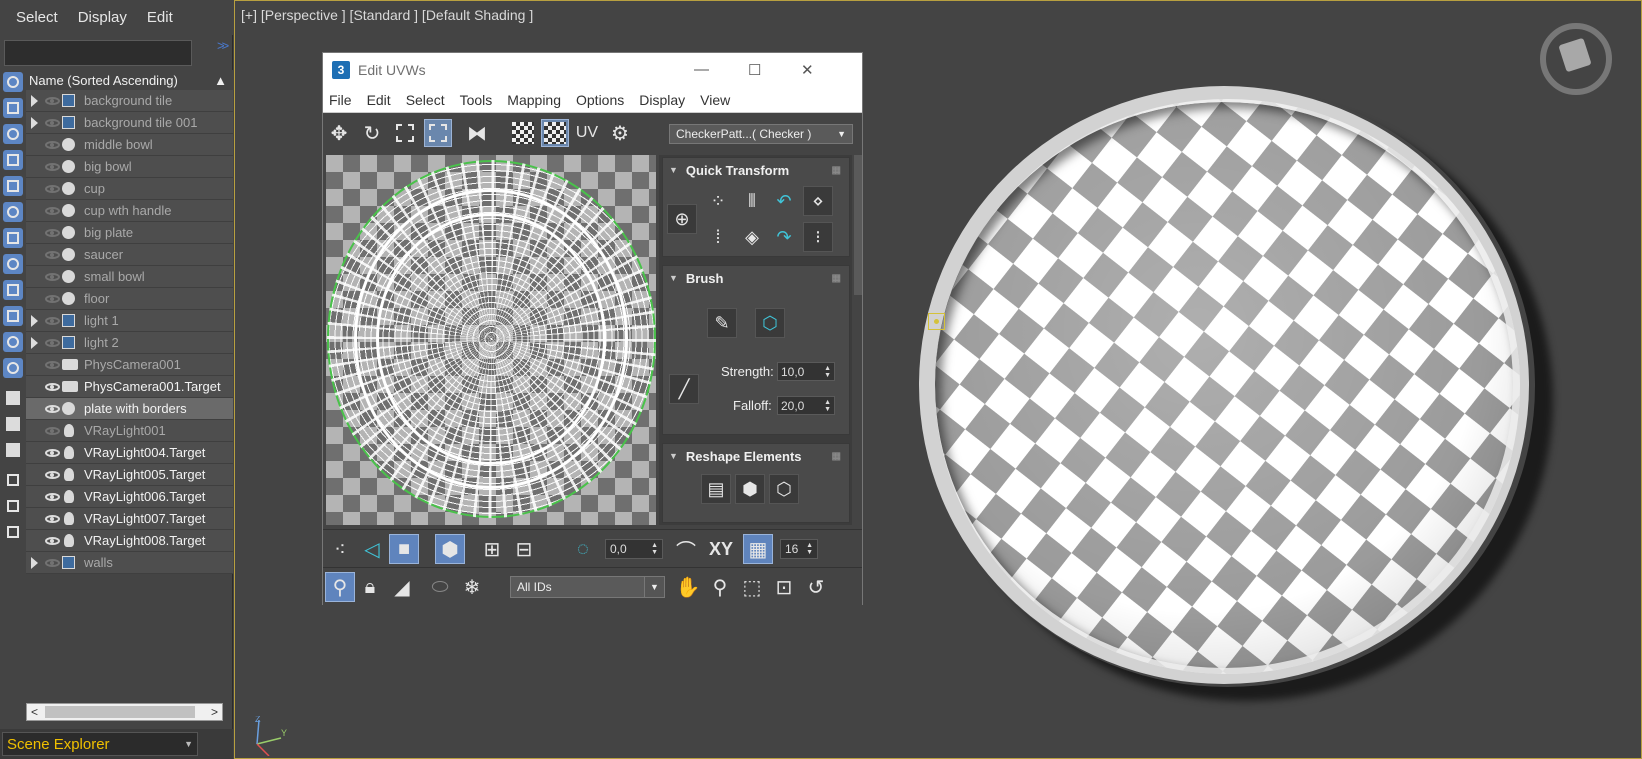  I want to click on display-xrefs-icon, so click(13, 264).